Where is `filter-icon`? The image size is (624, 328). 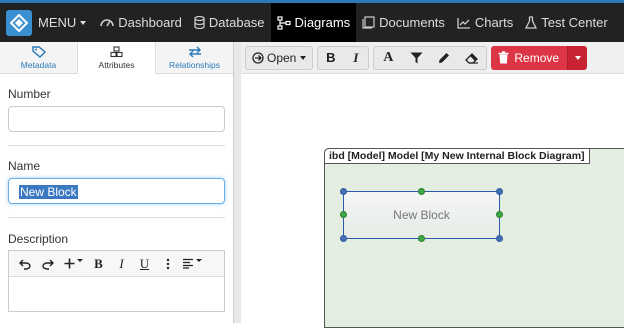
filter-icon is located at coordinates (416, 58).